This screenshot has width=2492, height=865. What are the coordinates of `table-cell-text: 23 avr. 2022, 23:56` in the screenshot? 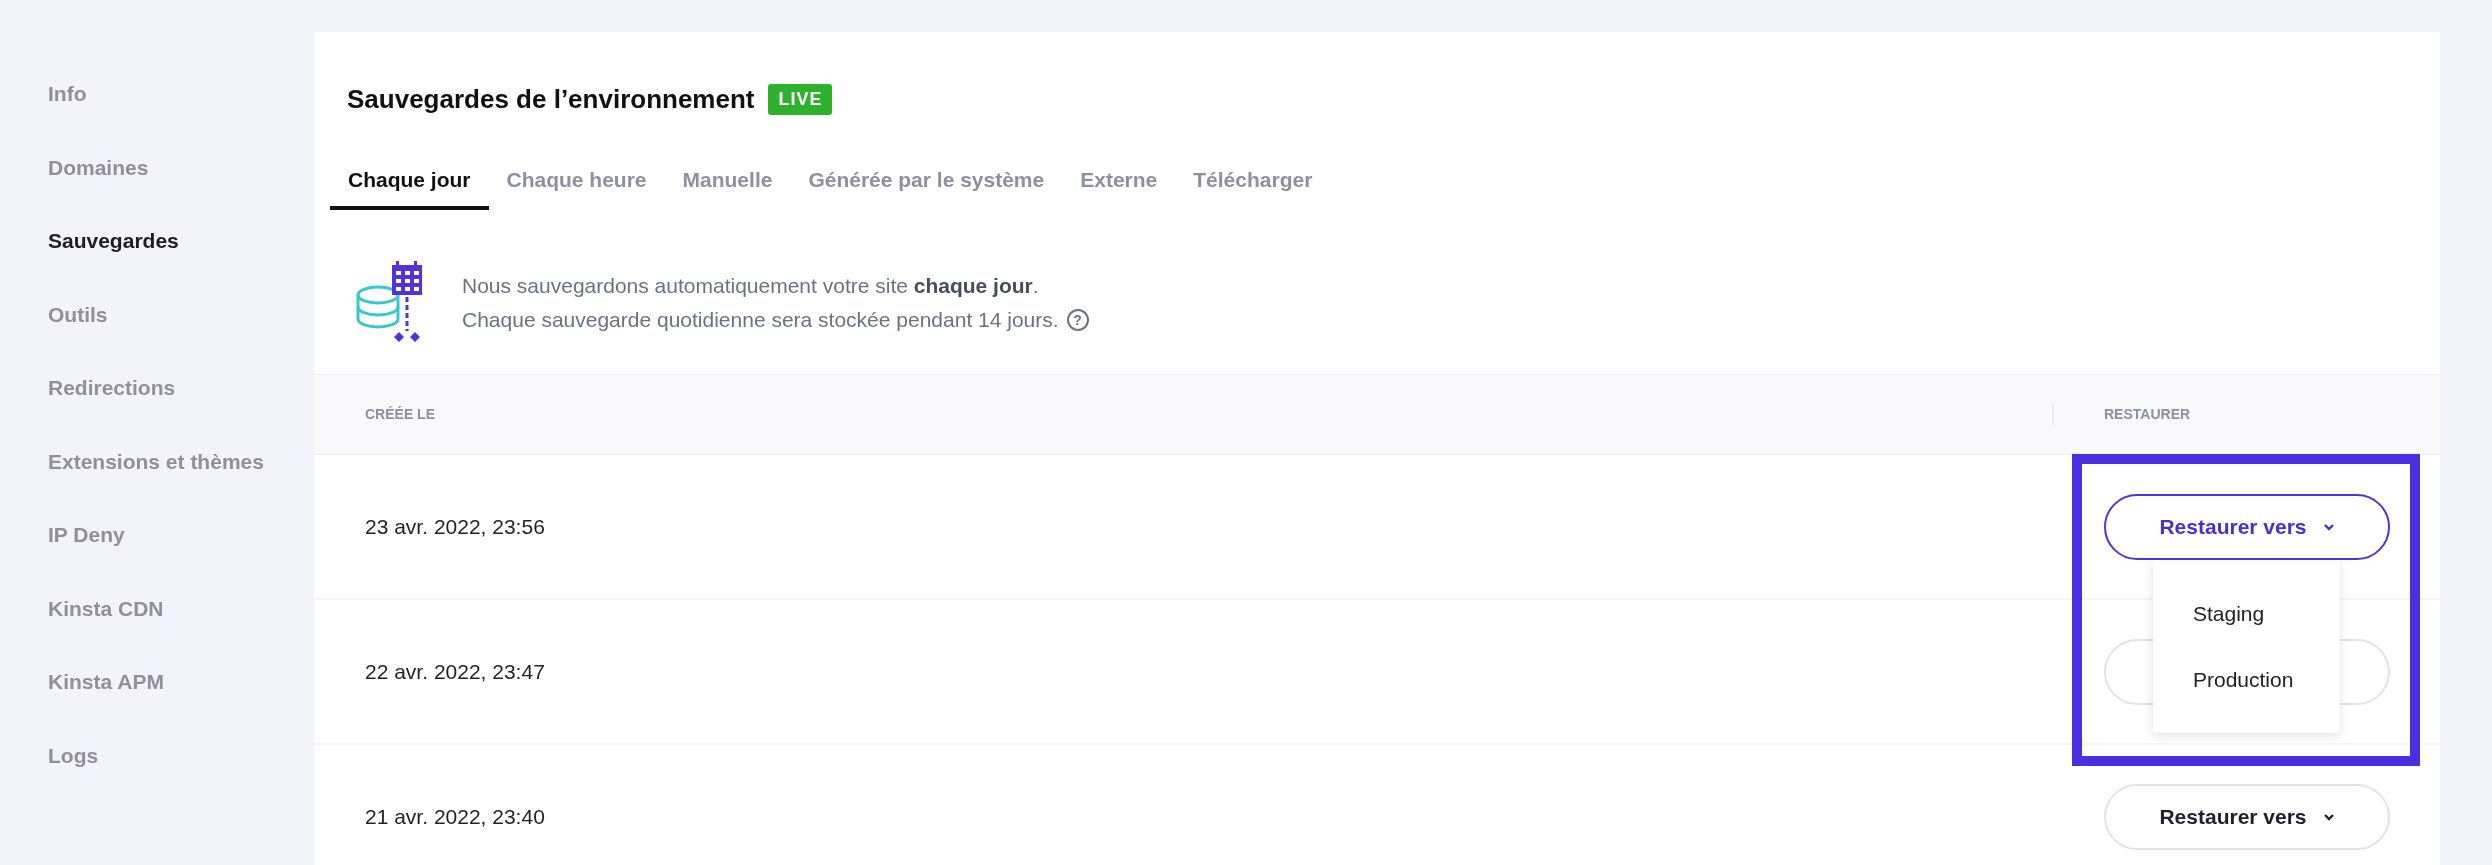 It's located at (455, 526).